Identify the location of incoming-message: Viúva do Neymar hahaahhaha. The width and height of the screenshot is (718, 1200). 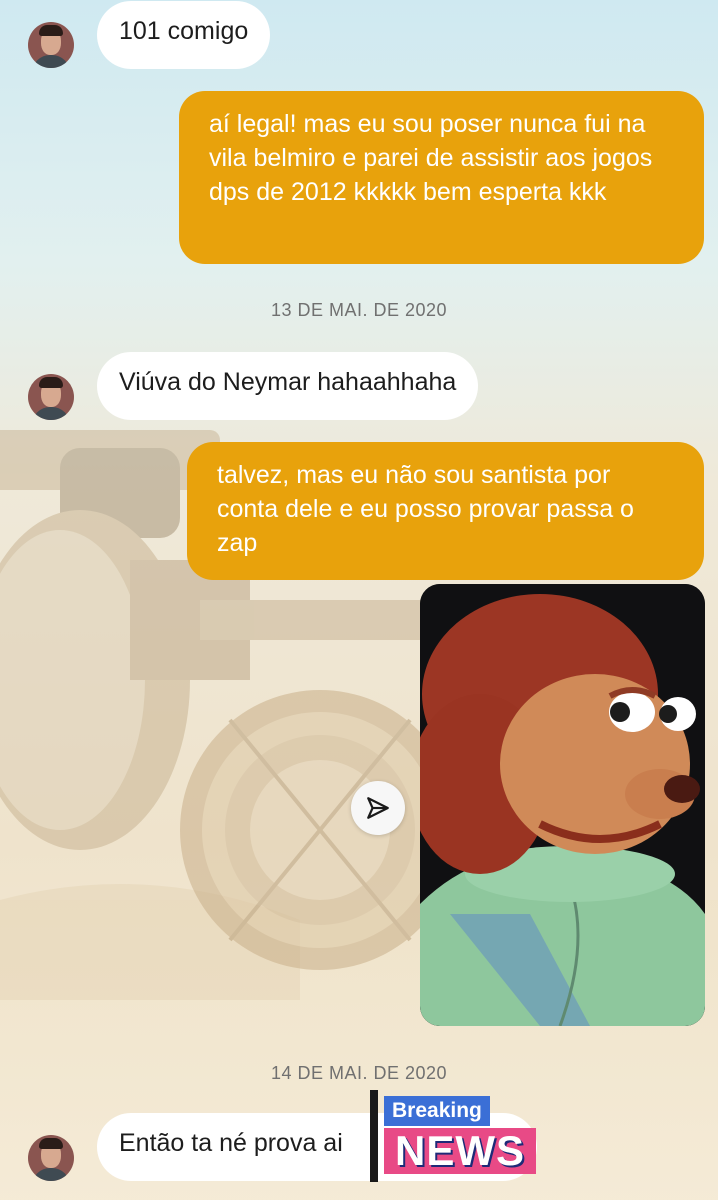
(288, 386).